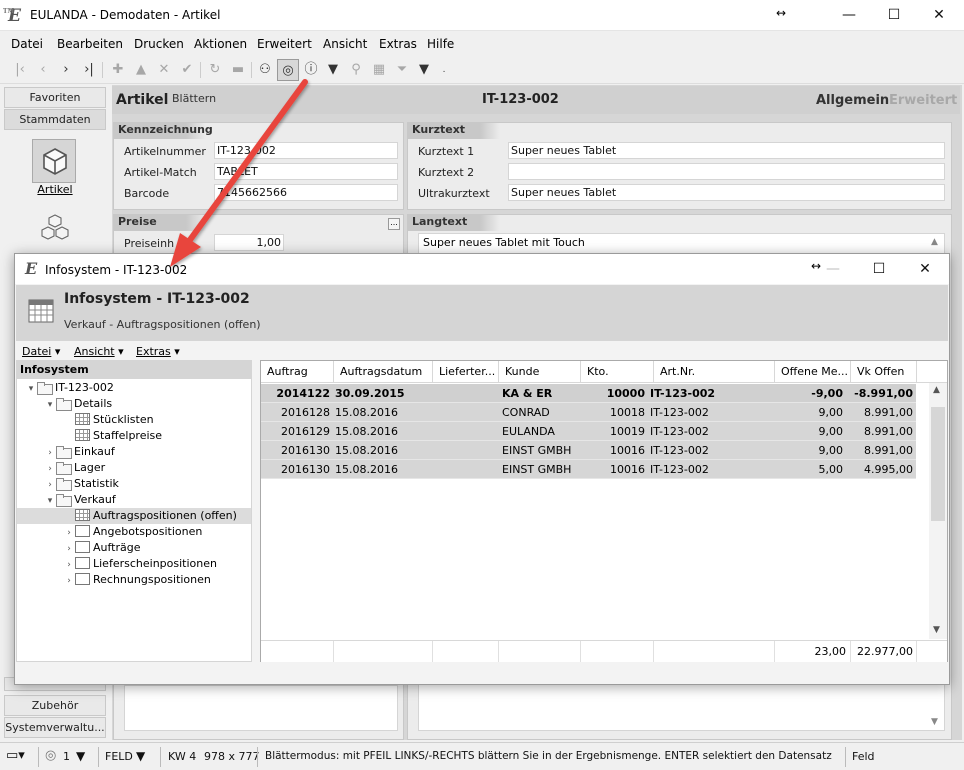  Describe the element at coordinates (288, 70) in the screenshot. I see `infosystem-icon: ◎` at that location.